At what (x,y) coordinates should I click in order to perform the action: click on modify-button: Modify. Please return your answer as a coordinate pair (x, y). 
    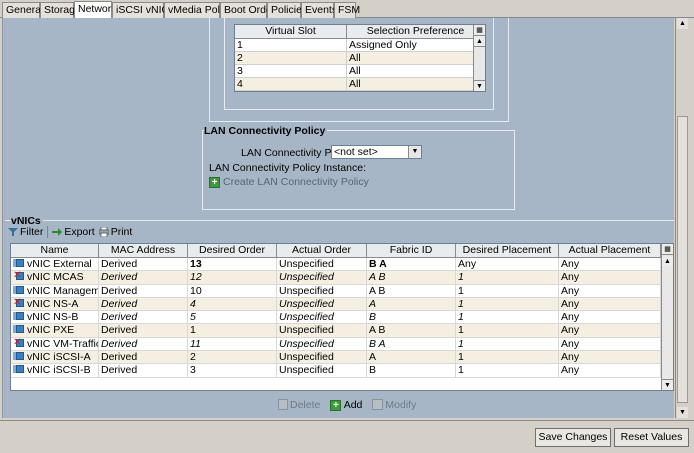
    Looking at the image, I should click on (394, 405).